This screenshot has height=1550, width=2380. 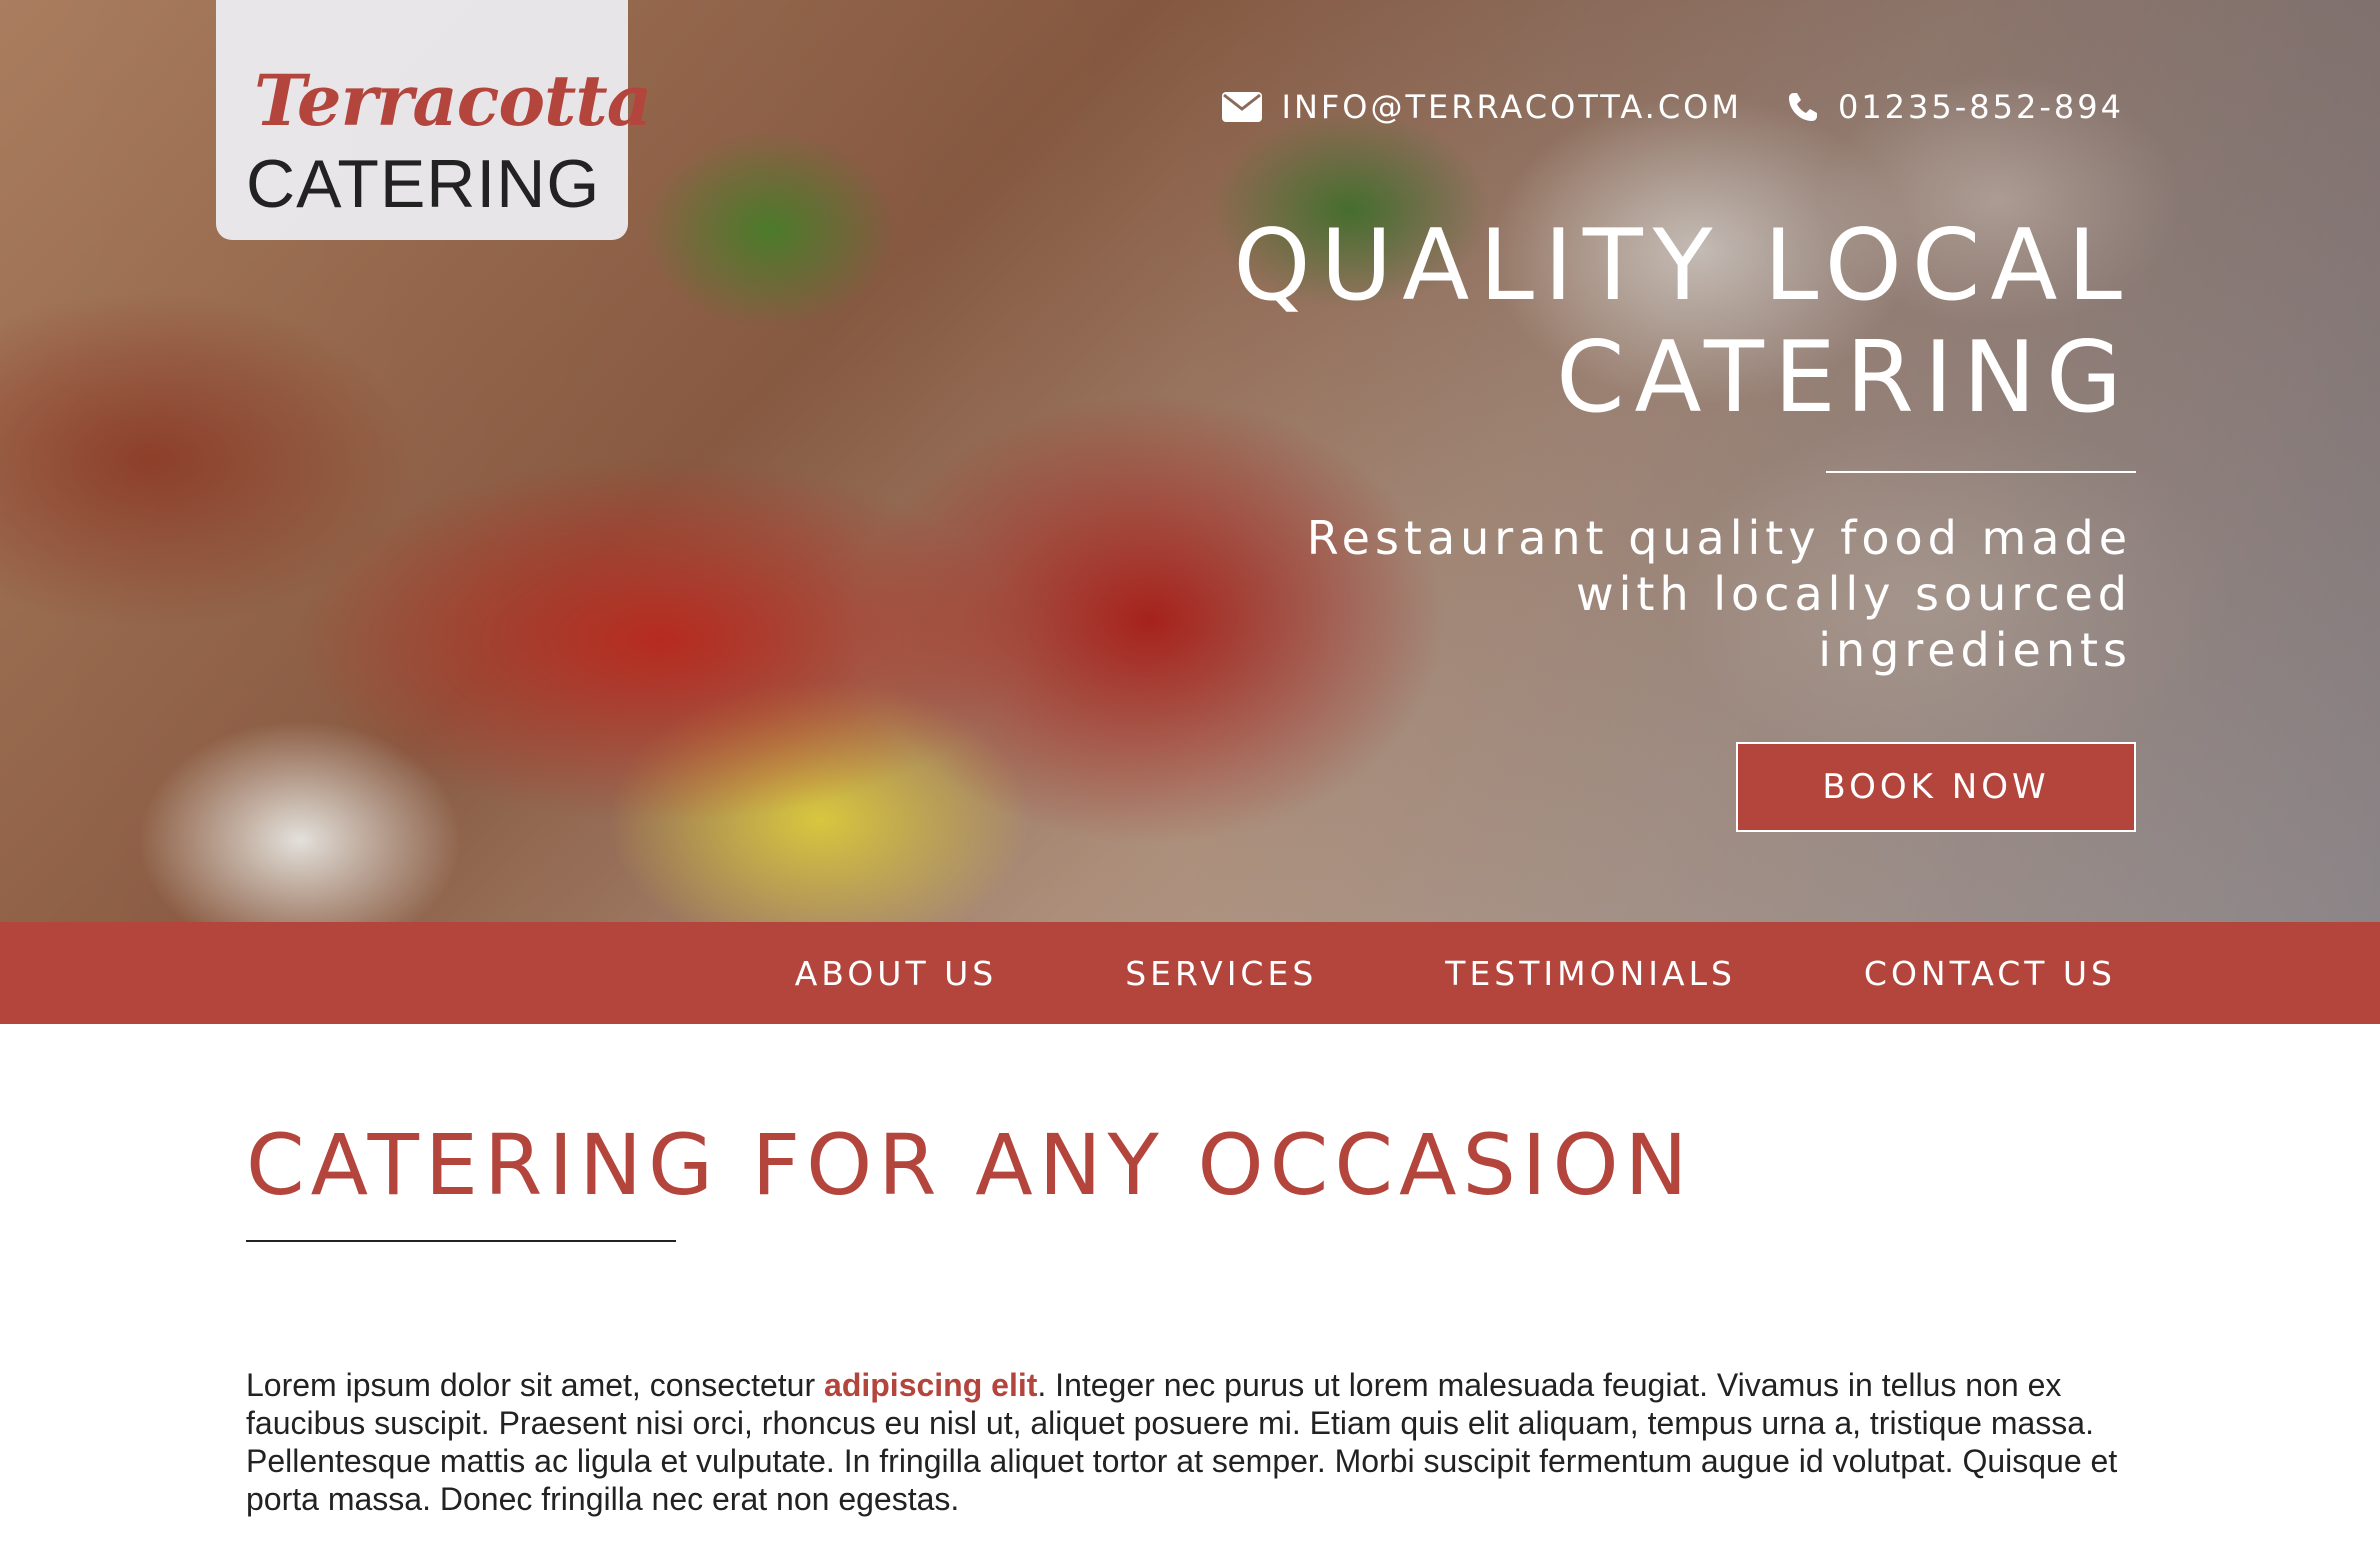 I want to click on hero-divider, so click(x=1981, y=472).